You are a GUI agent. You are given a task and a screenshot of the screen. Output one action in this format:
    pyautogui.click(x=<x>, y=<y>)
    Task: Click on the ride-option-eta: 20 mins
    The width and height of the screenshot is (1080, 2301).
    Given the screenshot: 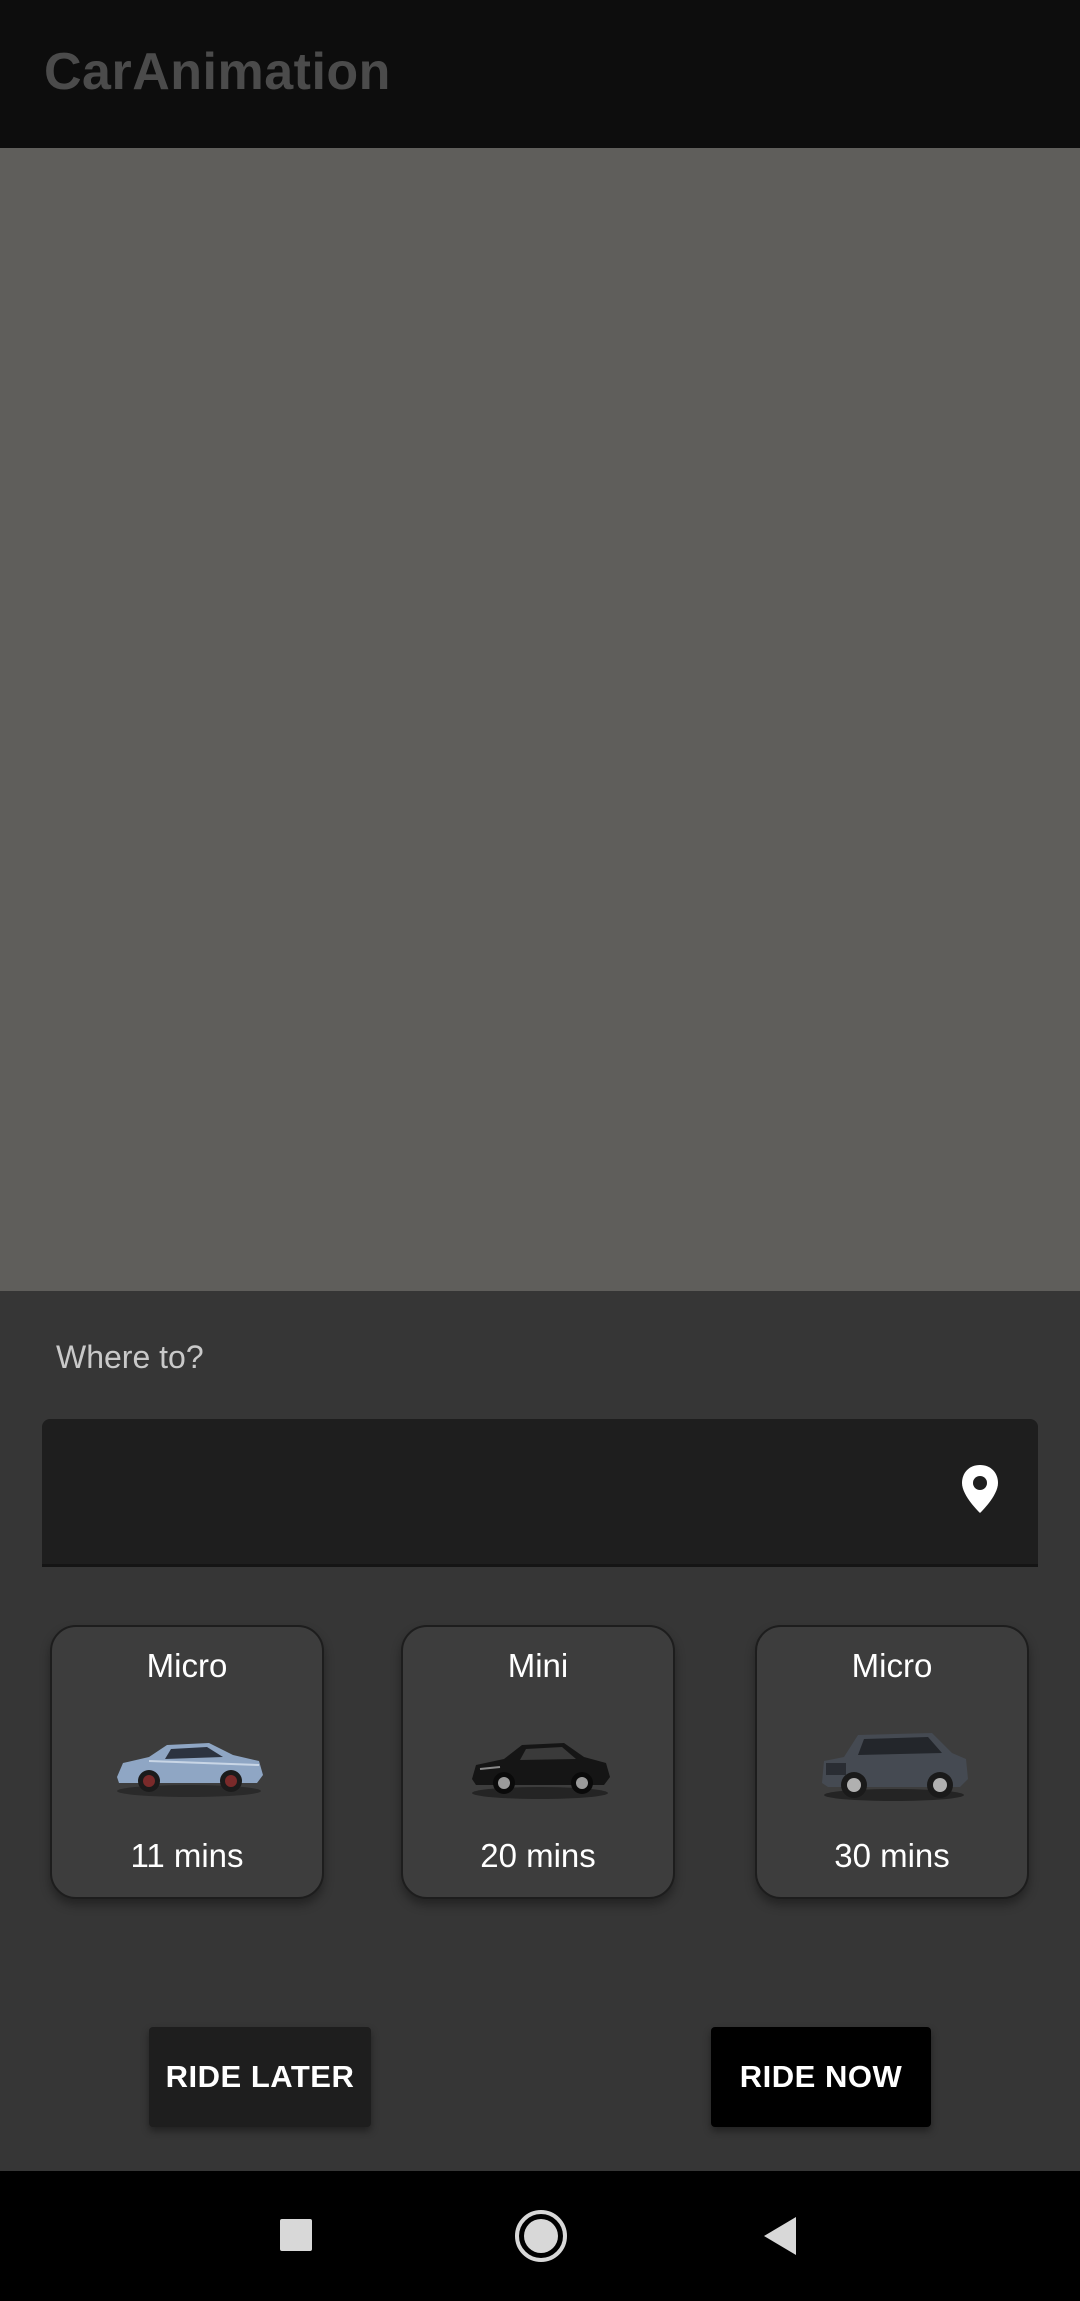 What is the action you would take?
    pyautogui.click(x=538, y=1855)
    